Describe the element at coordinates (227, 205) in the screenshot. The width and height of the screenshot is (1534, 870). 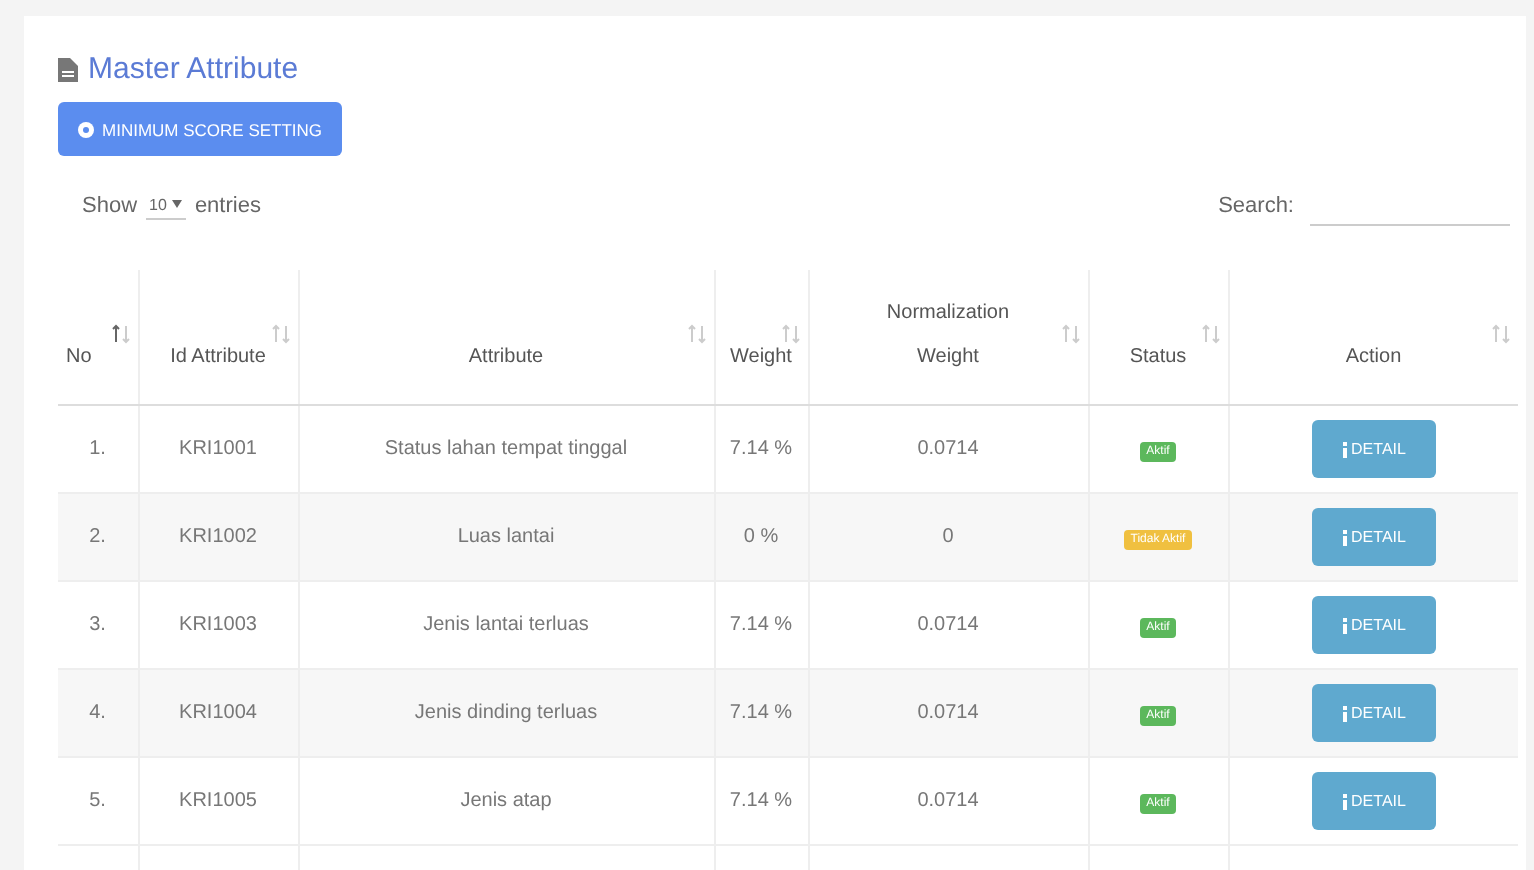
I see `entries-label: entries` at that location.